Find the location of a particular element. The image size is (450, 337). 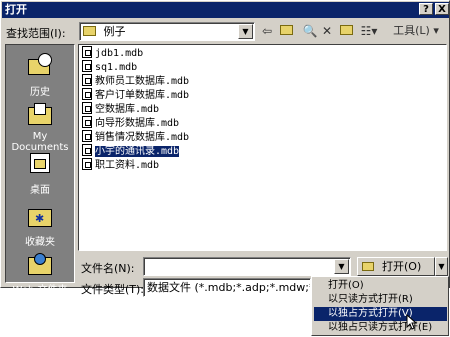

place-label: Web 文件夹 is located at coordinates (40, 290).